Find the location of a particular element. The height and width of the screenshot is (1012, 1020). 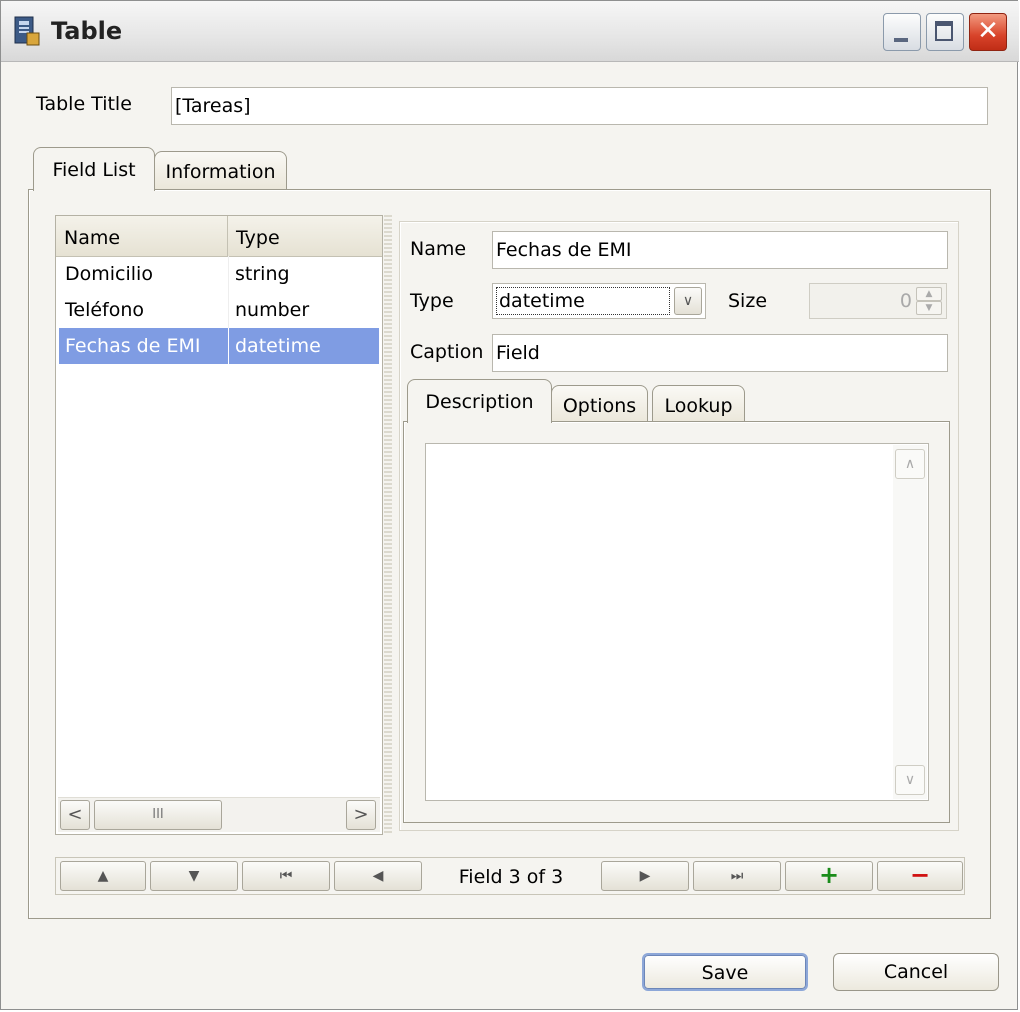

first-icon: ⏮ is located at coordinates (286, 876).